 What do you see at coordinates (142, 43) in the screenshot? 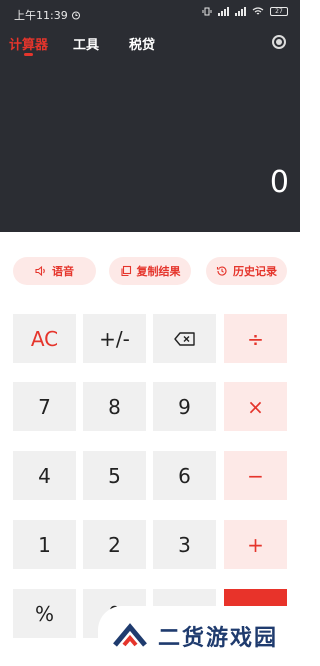
I see `tab-tax-loan: 税贷` at bounding box center [142, 43].